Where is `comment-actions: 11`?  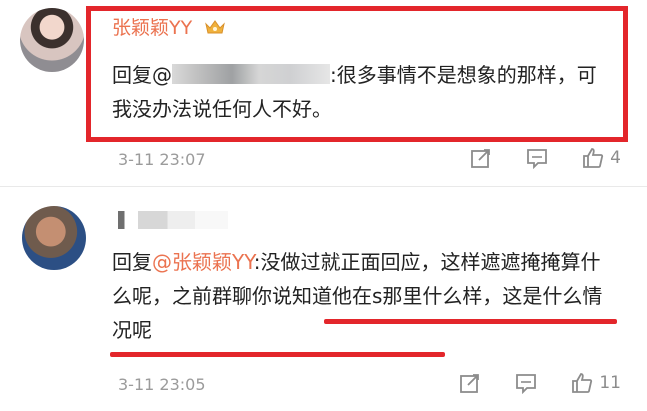 comment-actions: 11 is located at coordinates (523, 383).